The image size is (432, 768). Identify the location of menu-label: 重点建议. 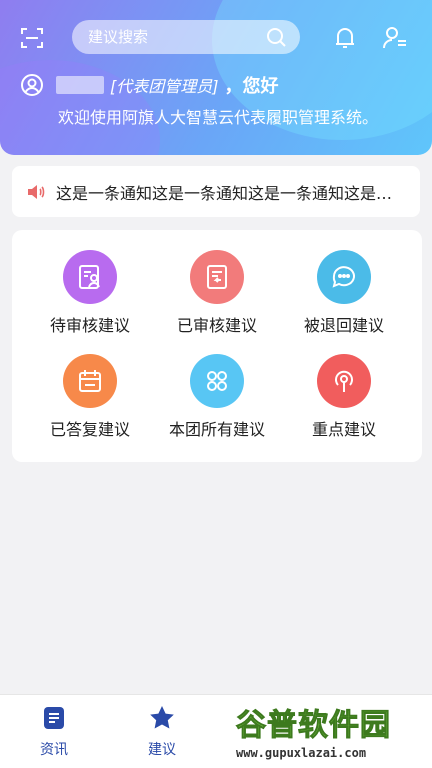
(343, 429).